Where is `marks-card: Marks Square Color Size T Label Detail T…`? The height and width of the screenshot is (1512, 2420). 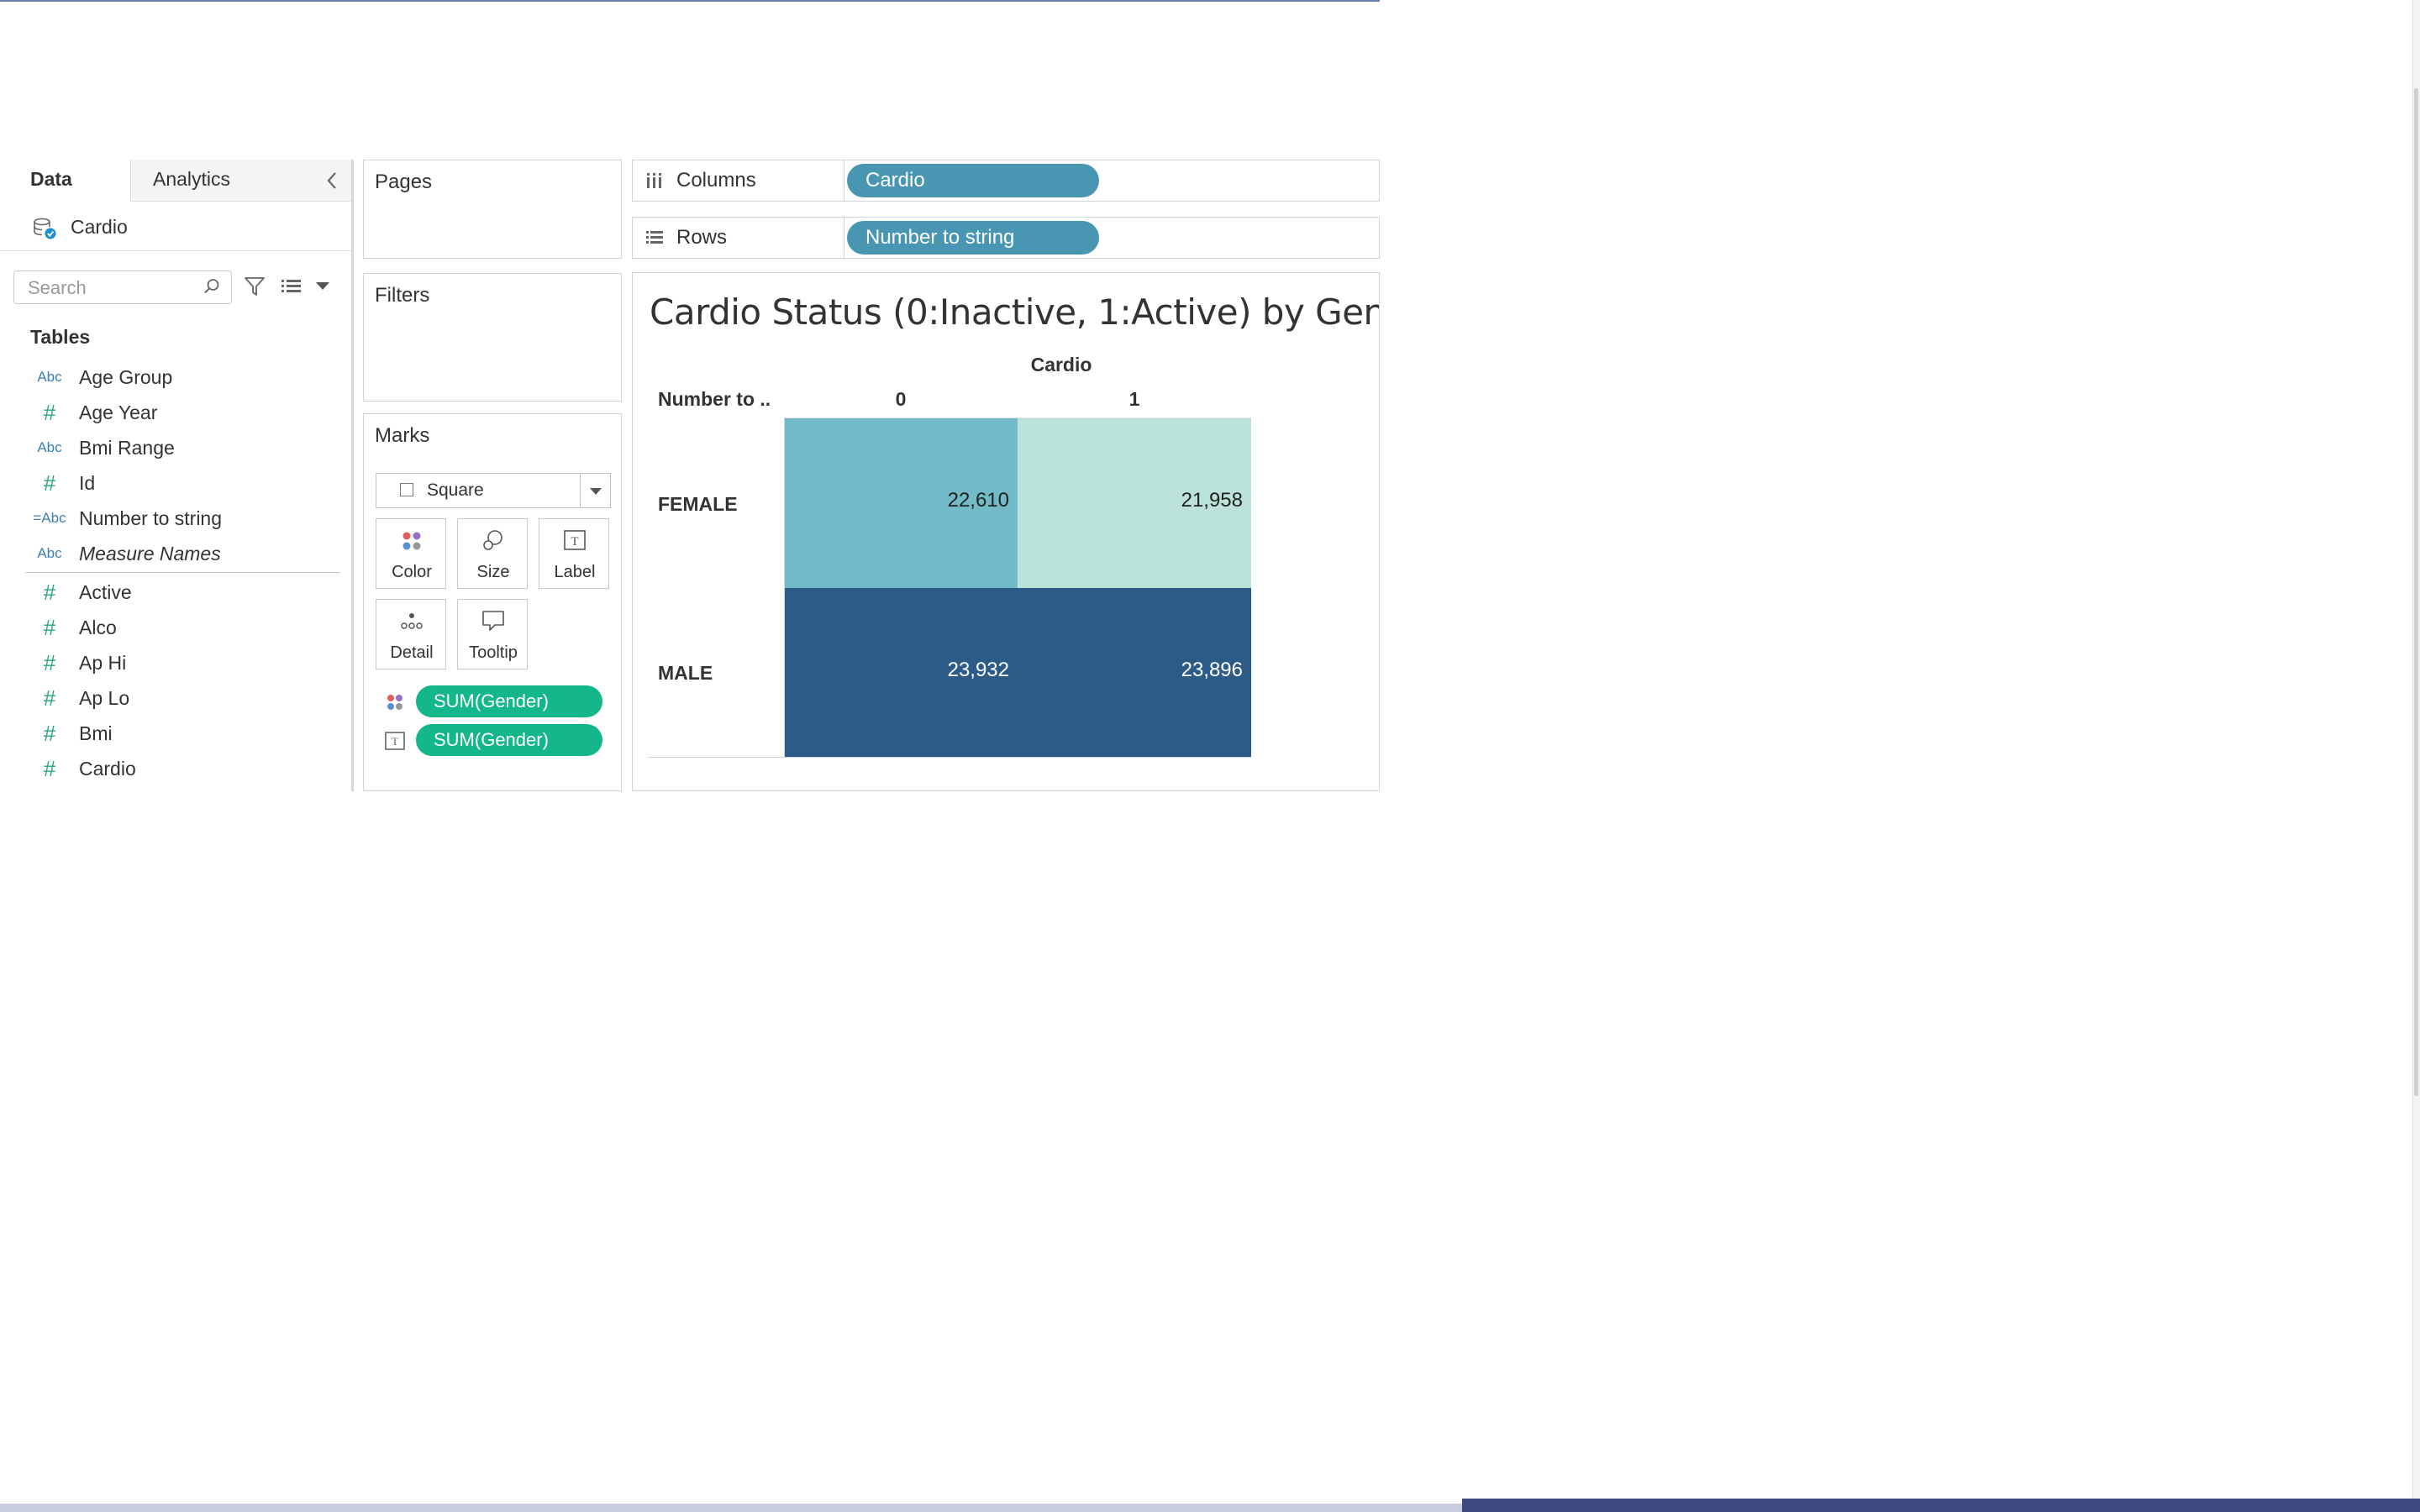
marks-card: Marks Square Color Size T Label Detail T… is located at coordinates (493, 602).